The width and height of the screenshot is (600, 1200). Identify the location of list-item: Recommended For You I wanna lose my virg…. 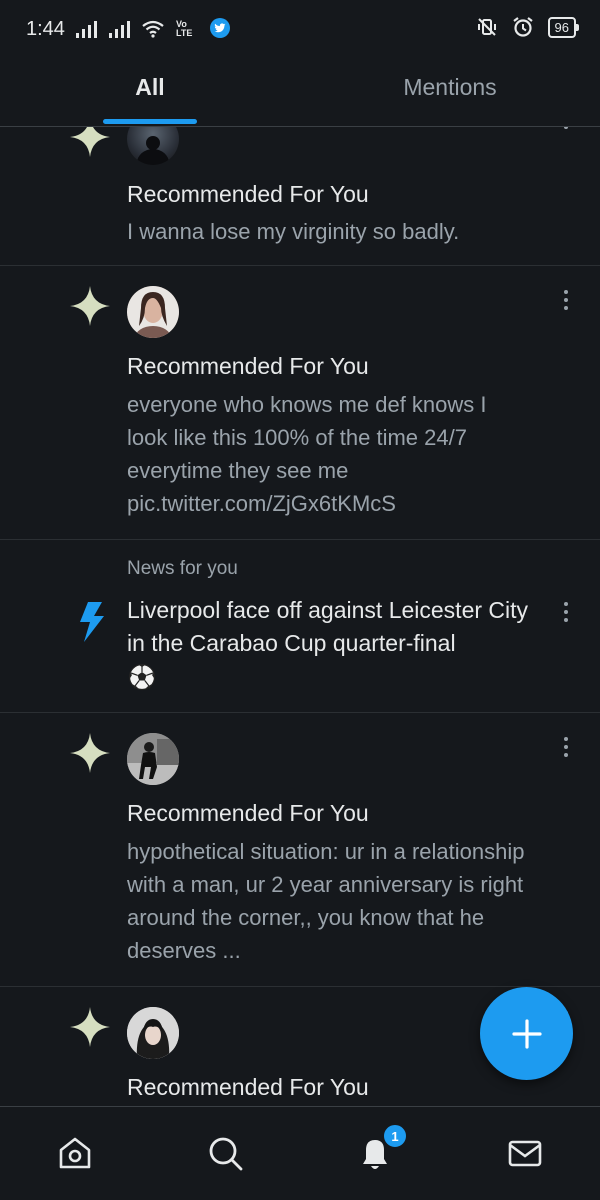
(300, 196).